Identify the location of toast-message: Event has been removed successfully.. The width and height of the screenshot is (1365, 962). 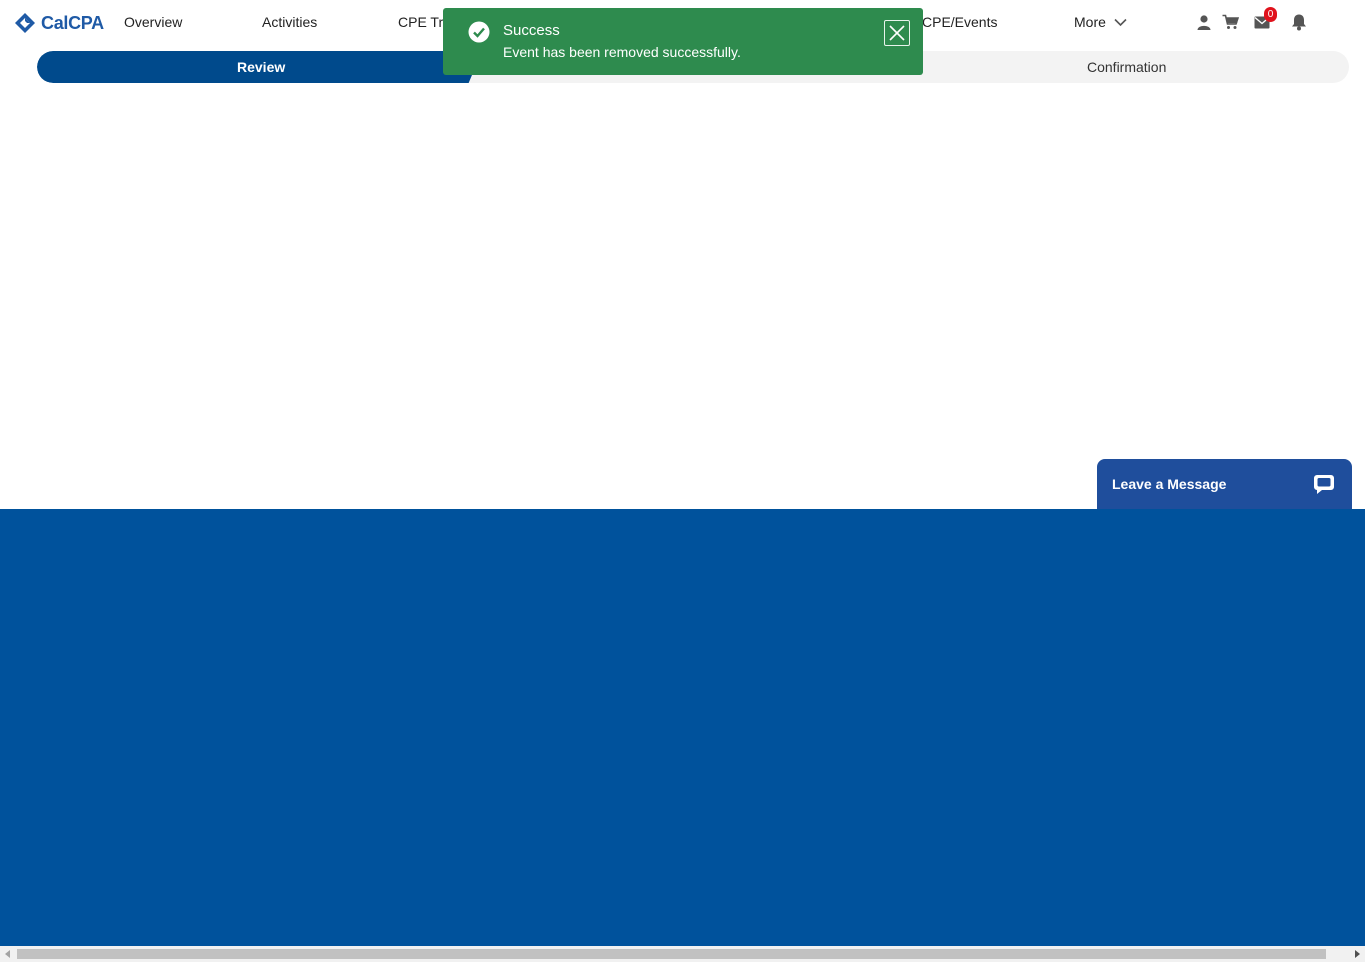
(622, 52).